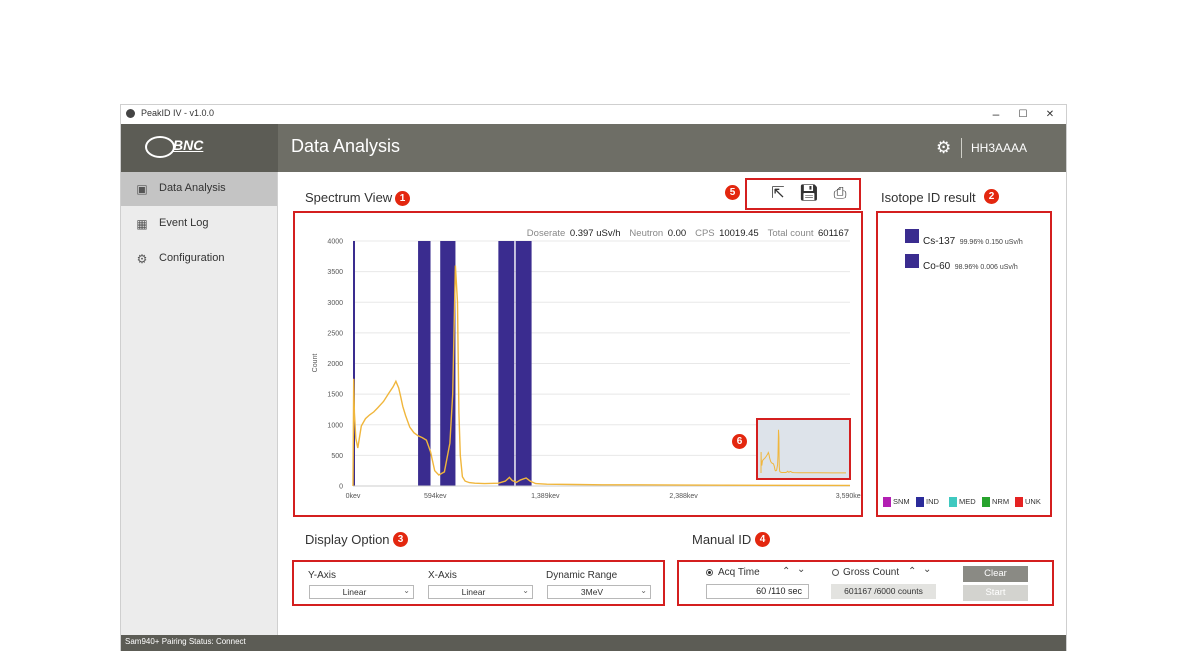 The height and width of the screenshot is (664, 1193). Describe the element at coordinates (732, 192) in the screenshot. I see `annotation-badge-5: 5` at that location.